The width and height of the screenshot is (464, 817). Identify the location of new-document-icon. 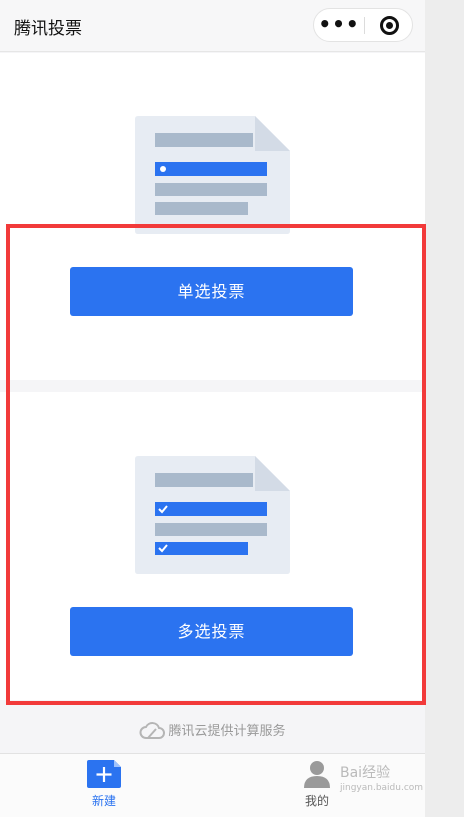
(104, 774).